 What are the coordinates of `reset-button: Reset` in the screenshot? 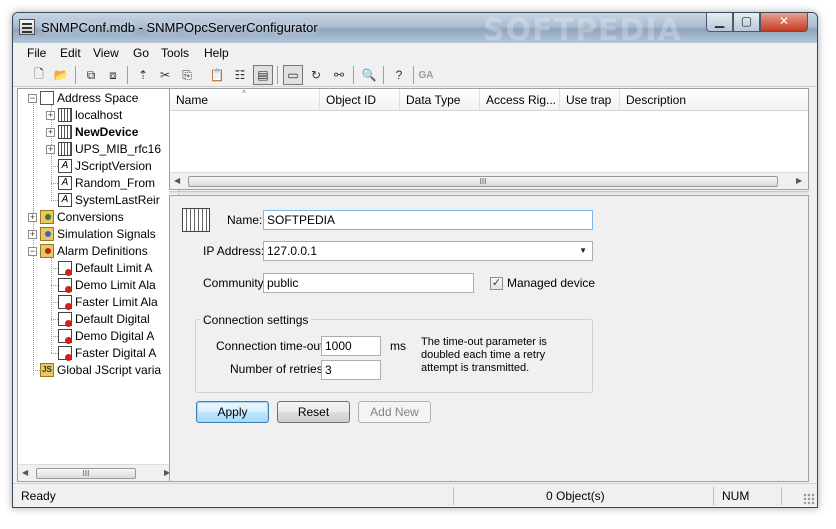 It's located at (313, 412).